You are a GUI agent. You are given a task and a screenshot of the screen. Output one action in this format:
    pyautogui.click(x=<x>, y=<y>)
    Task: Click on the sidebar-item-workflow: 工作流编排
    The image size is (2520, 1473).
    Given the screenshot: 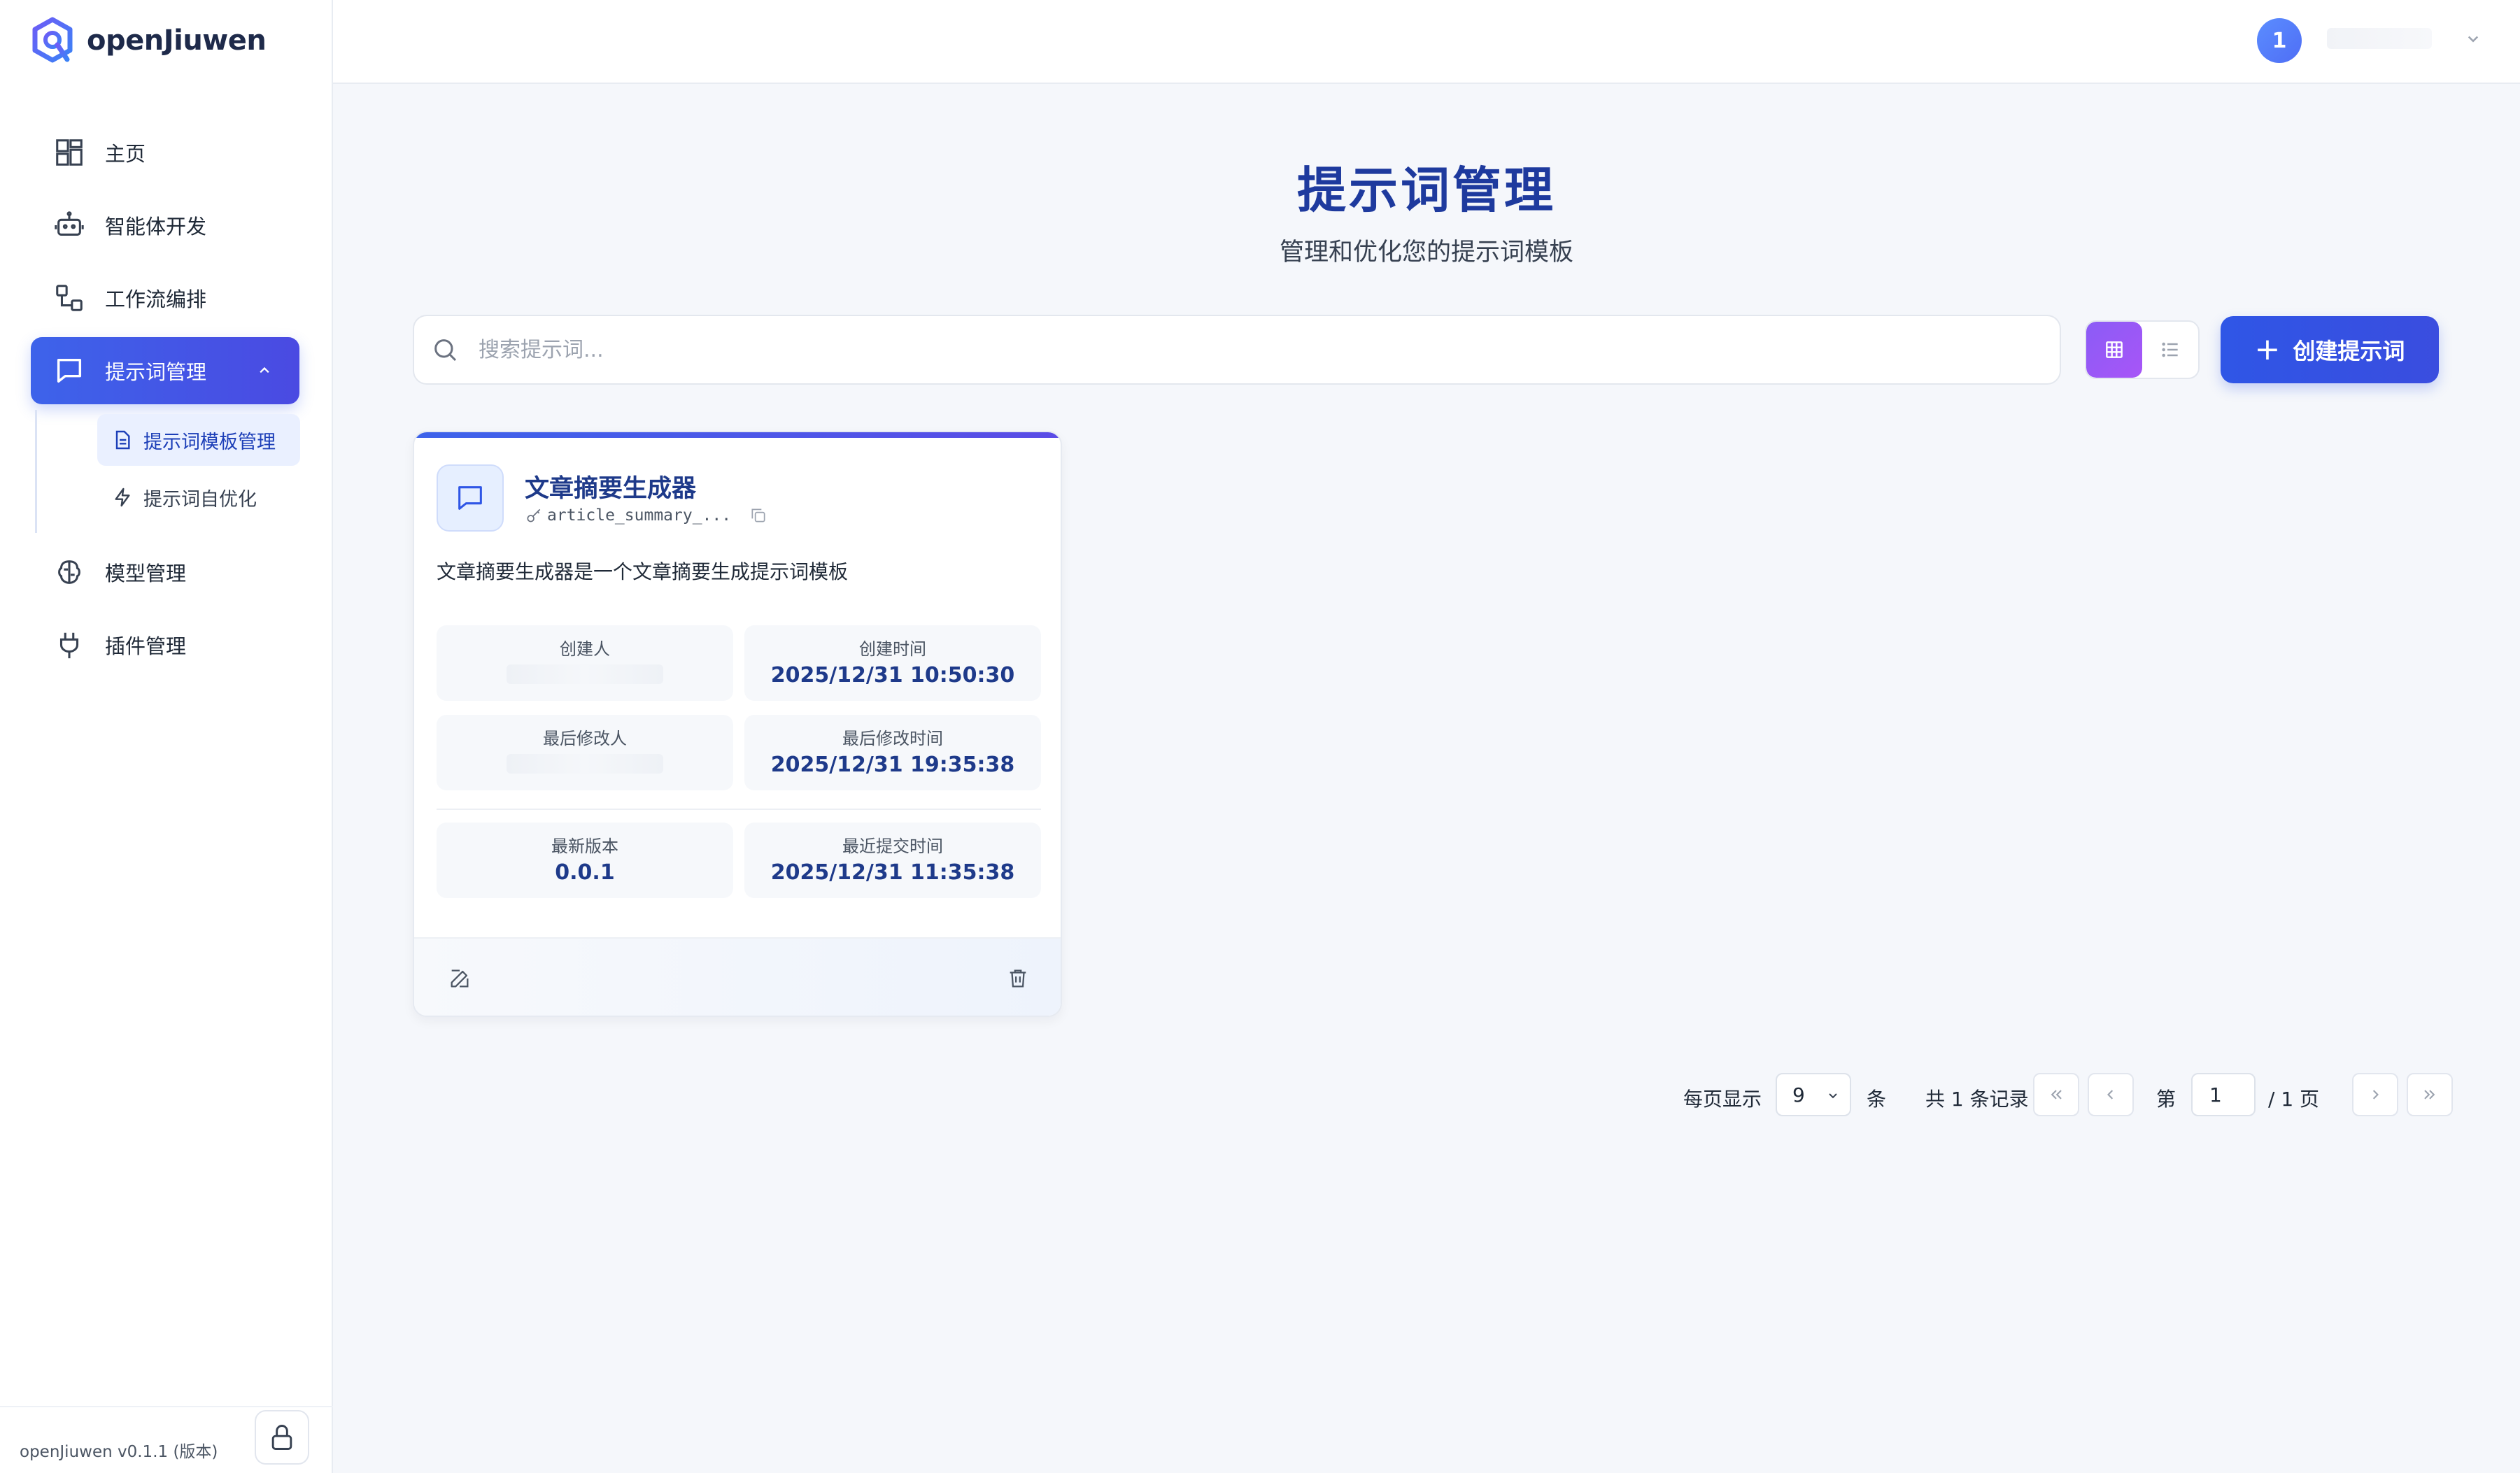 What is the action you would take?
    pyautogui.click(x=165, y=298)
    